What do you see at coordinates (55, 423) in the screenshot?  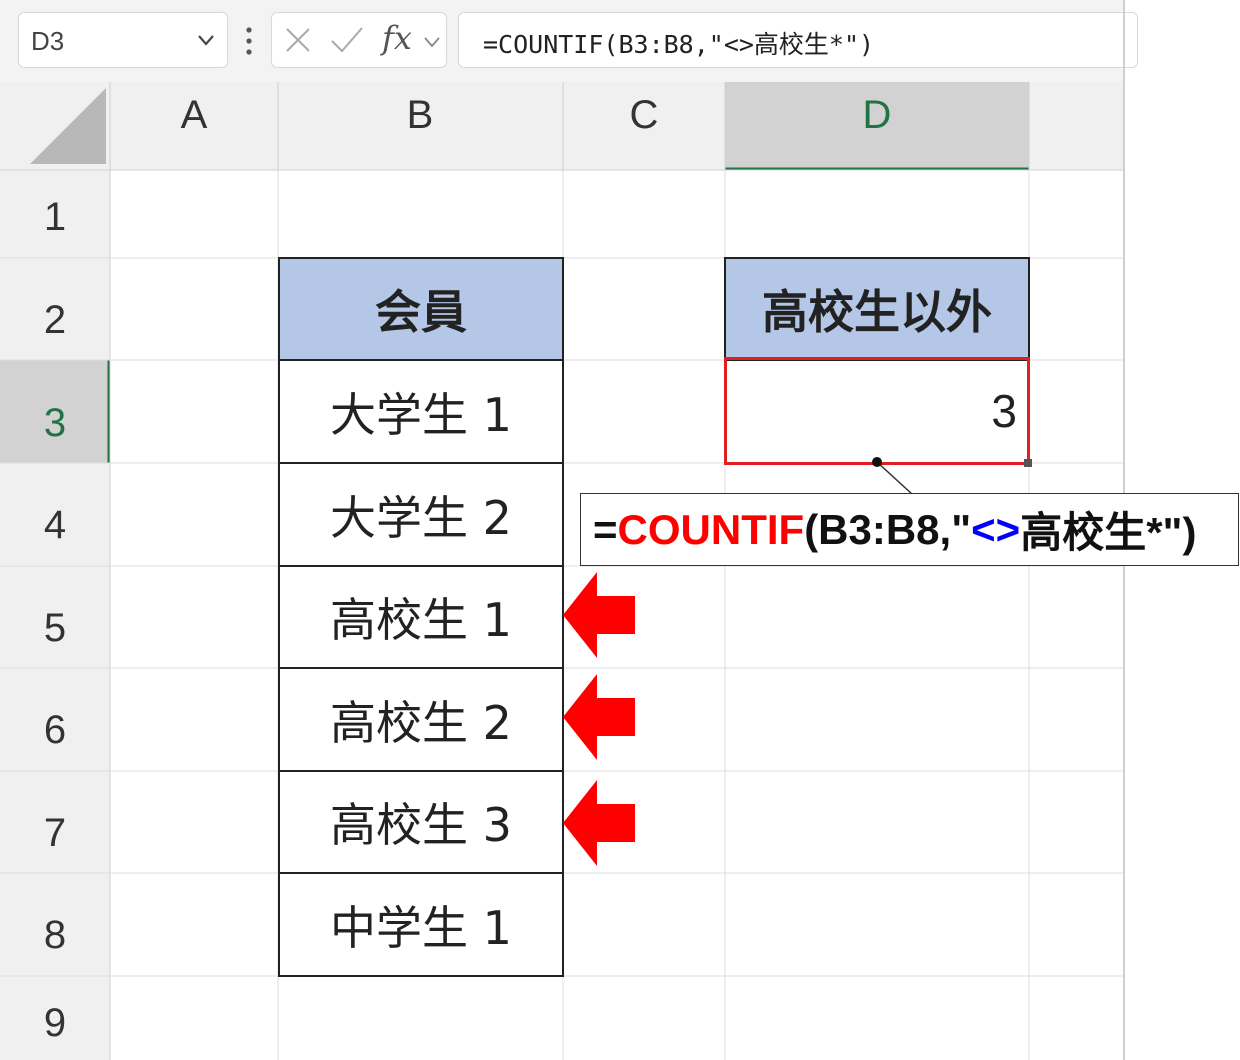 I see `row-header-3: 3` at bounding box center [55, 423].